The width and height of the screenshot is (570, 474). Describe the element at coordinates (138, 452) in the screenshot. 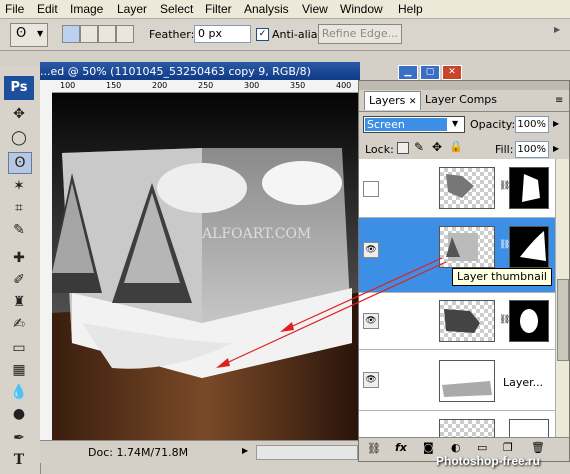

I see `doc-size: Doc: 1.74M/71.8M` at that location.